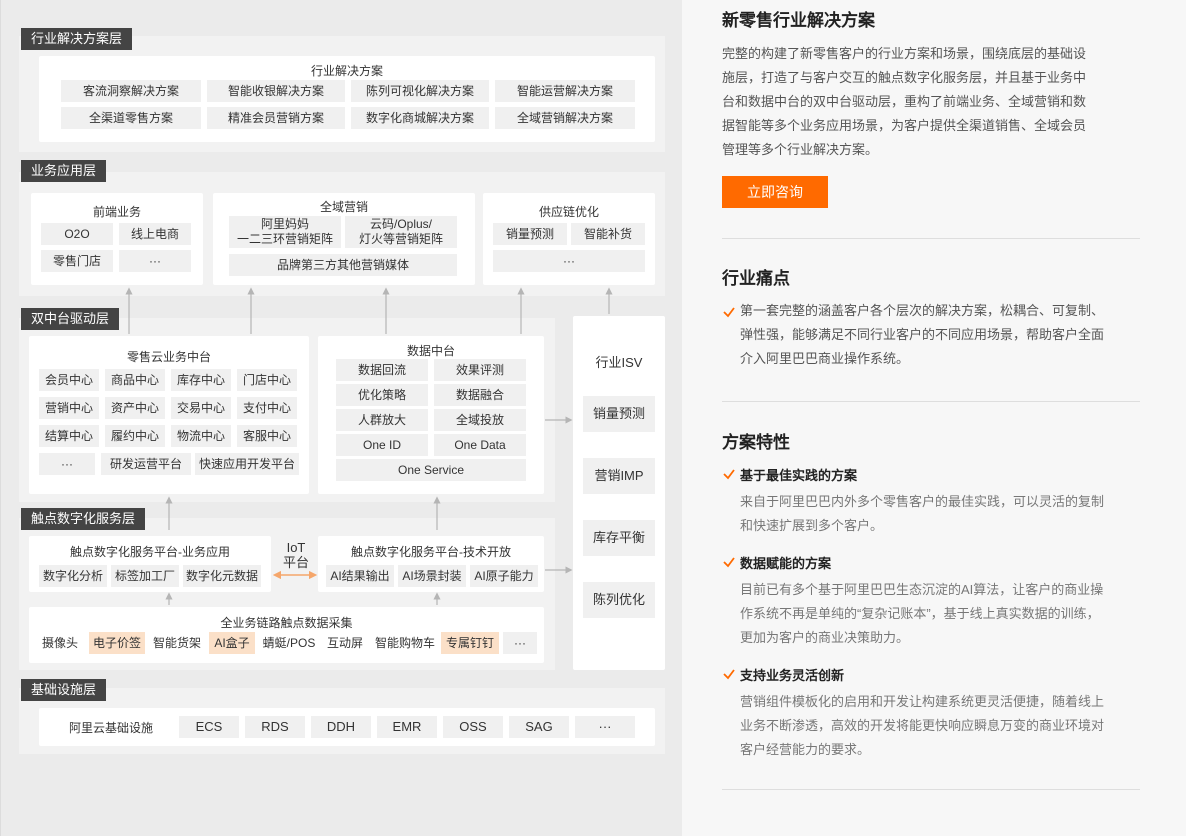 This screenshot has height=836, width=1186. Describe the element at coordinates (619, 476) in the screenshot. I see `isv-chip: 营销IMP` at that location.